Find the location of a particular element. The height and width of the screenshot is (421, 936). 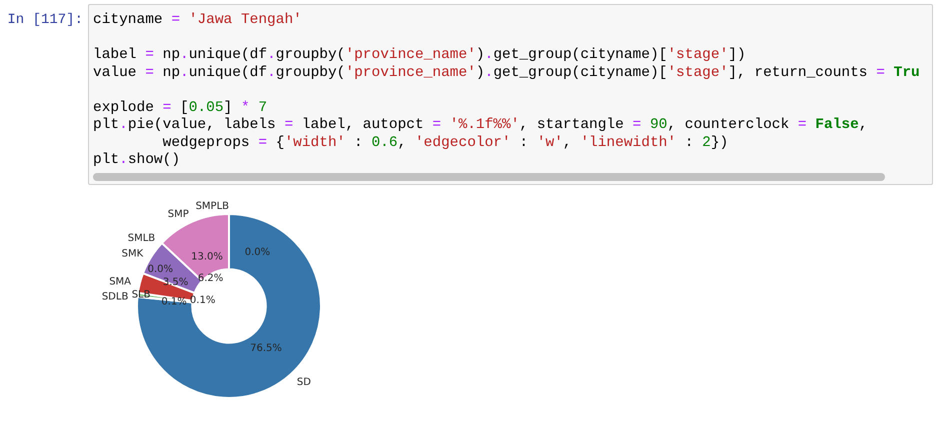

code-line: explode = [0.05] * 7 is located at coordinates (180, 108).